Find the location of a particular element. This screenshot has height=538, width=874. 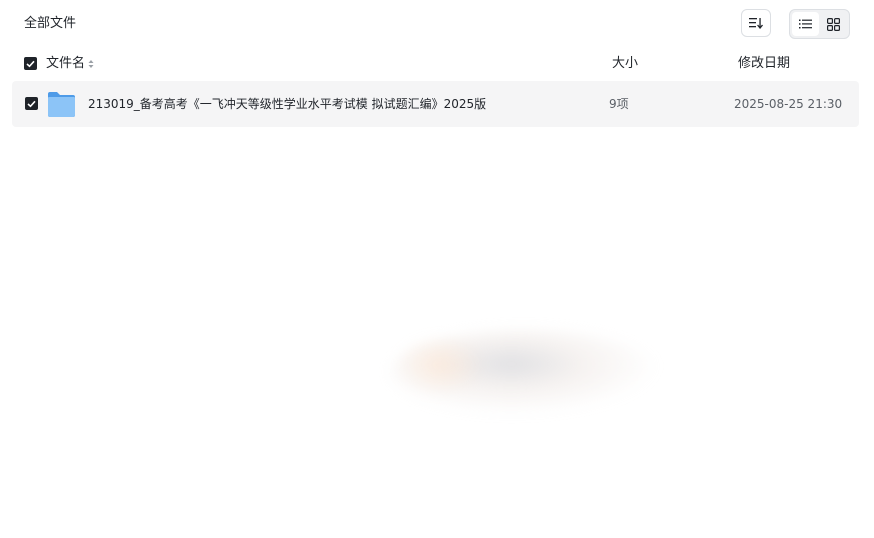

grid-view-button is located at coordinates (834, 24).